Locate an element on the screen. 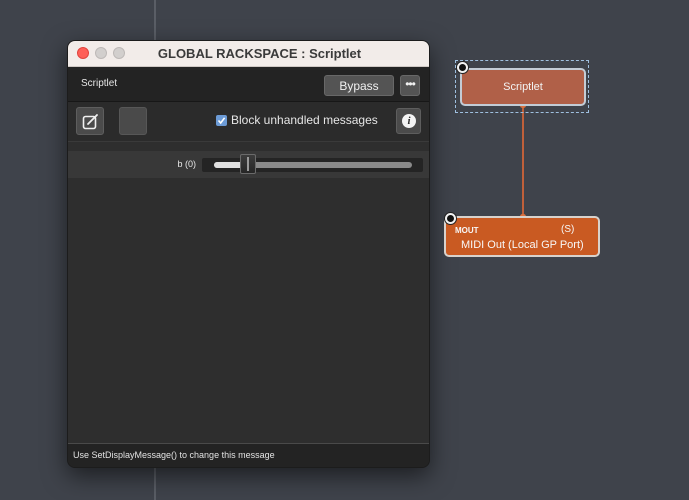 The width and height of the screenshot is (689, 500). edit-icon is located at coordinates (90, 122).